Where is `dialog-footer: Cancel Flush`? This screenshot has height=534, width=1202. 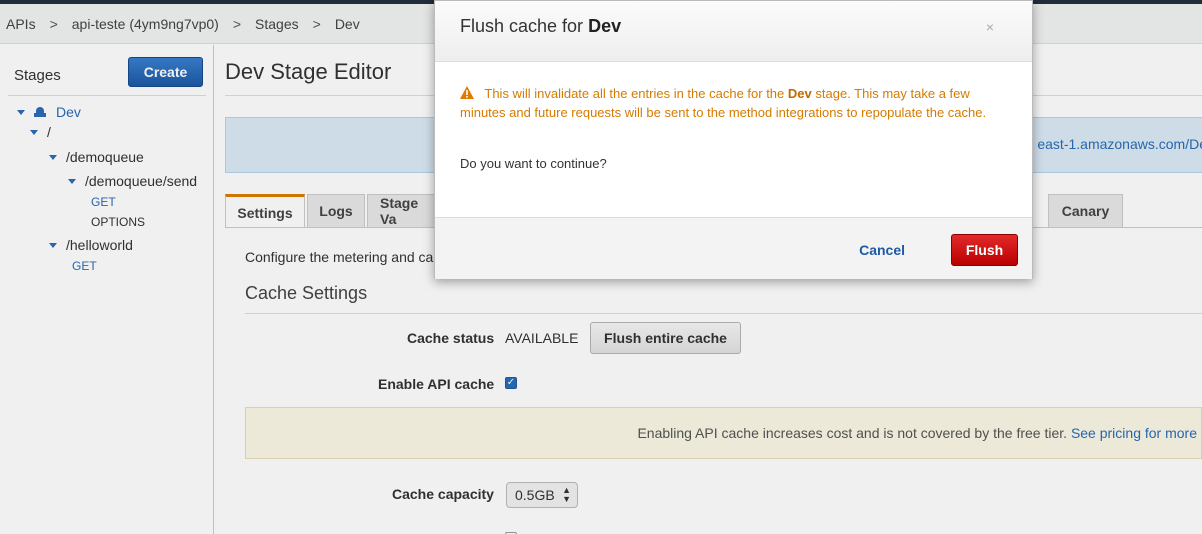
dialog-footer: Cancel Flush is located at coordinates (733, 248).